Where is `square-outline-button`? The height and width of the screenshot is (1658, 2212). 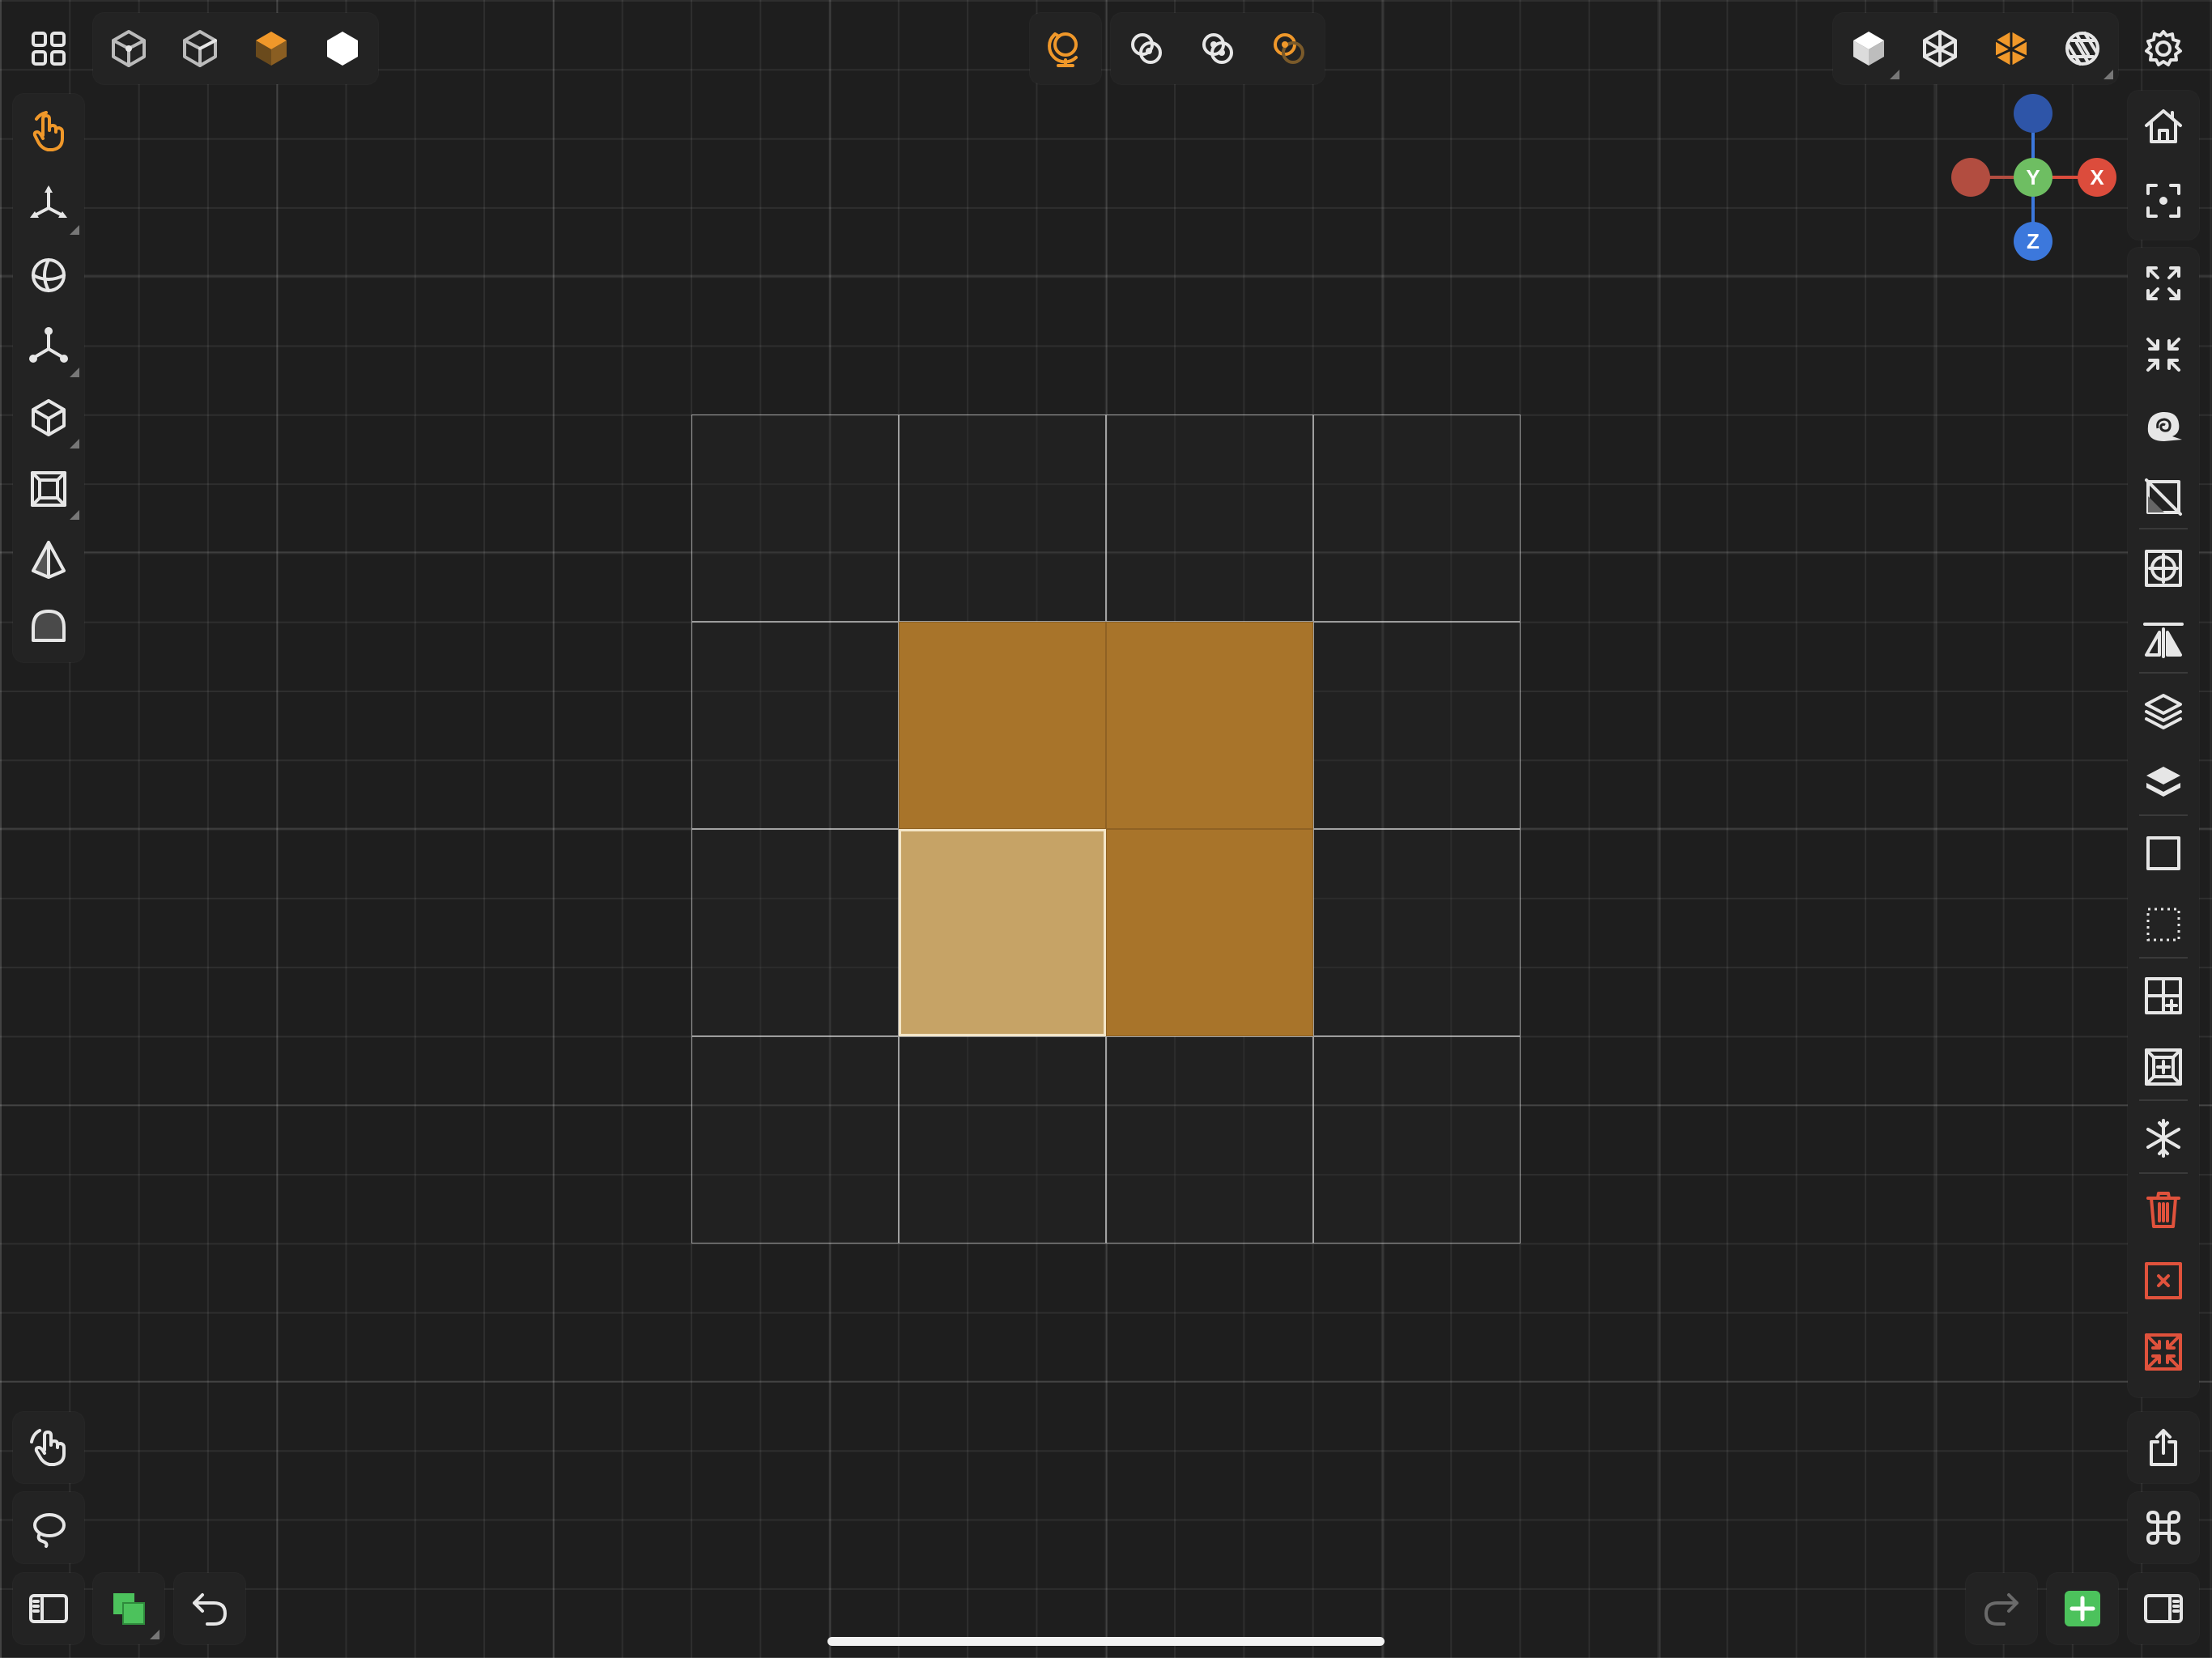
square-outline-button is located at coordinates (2164, 853).